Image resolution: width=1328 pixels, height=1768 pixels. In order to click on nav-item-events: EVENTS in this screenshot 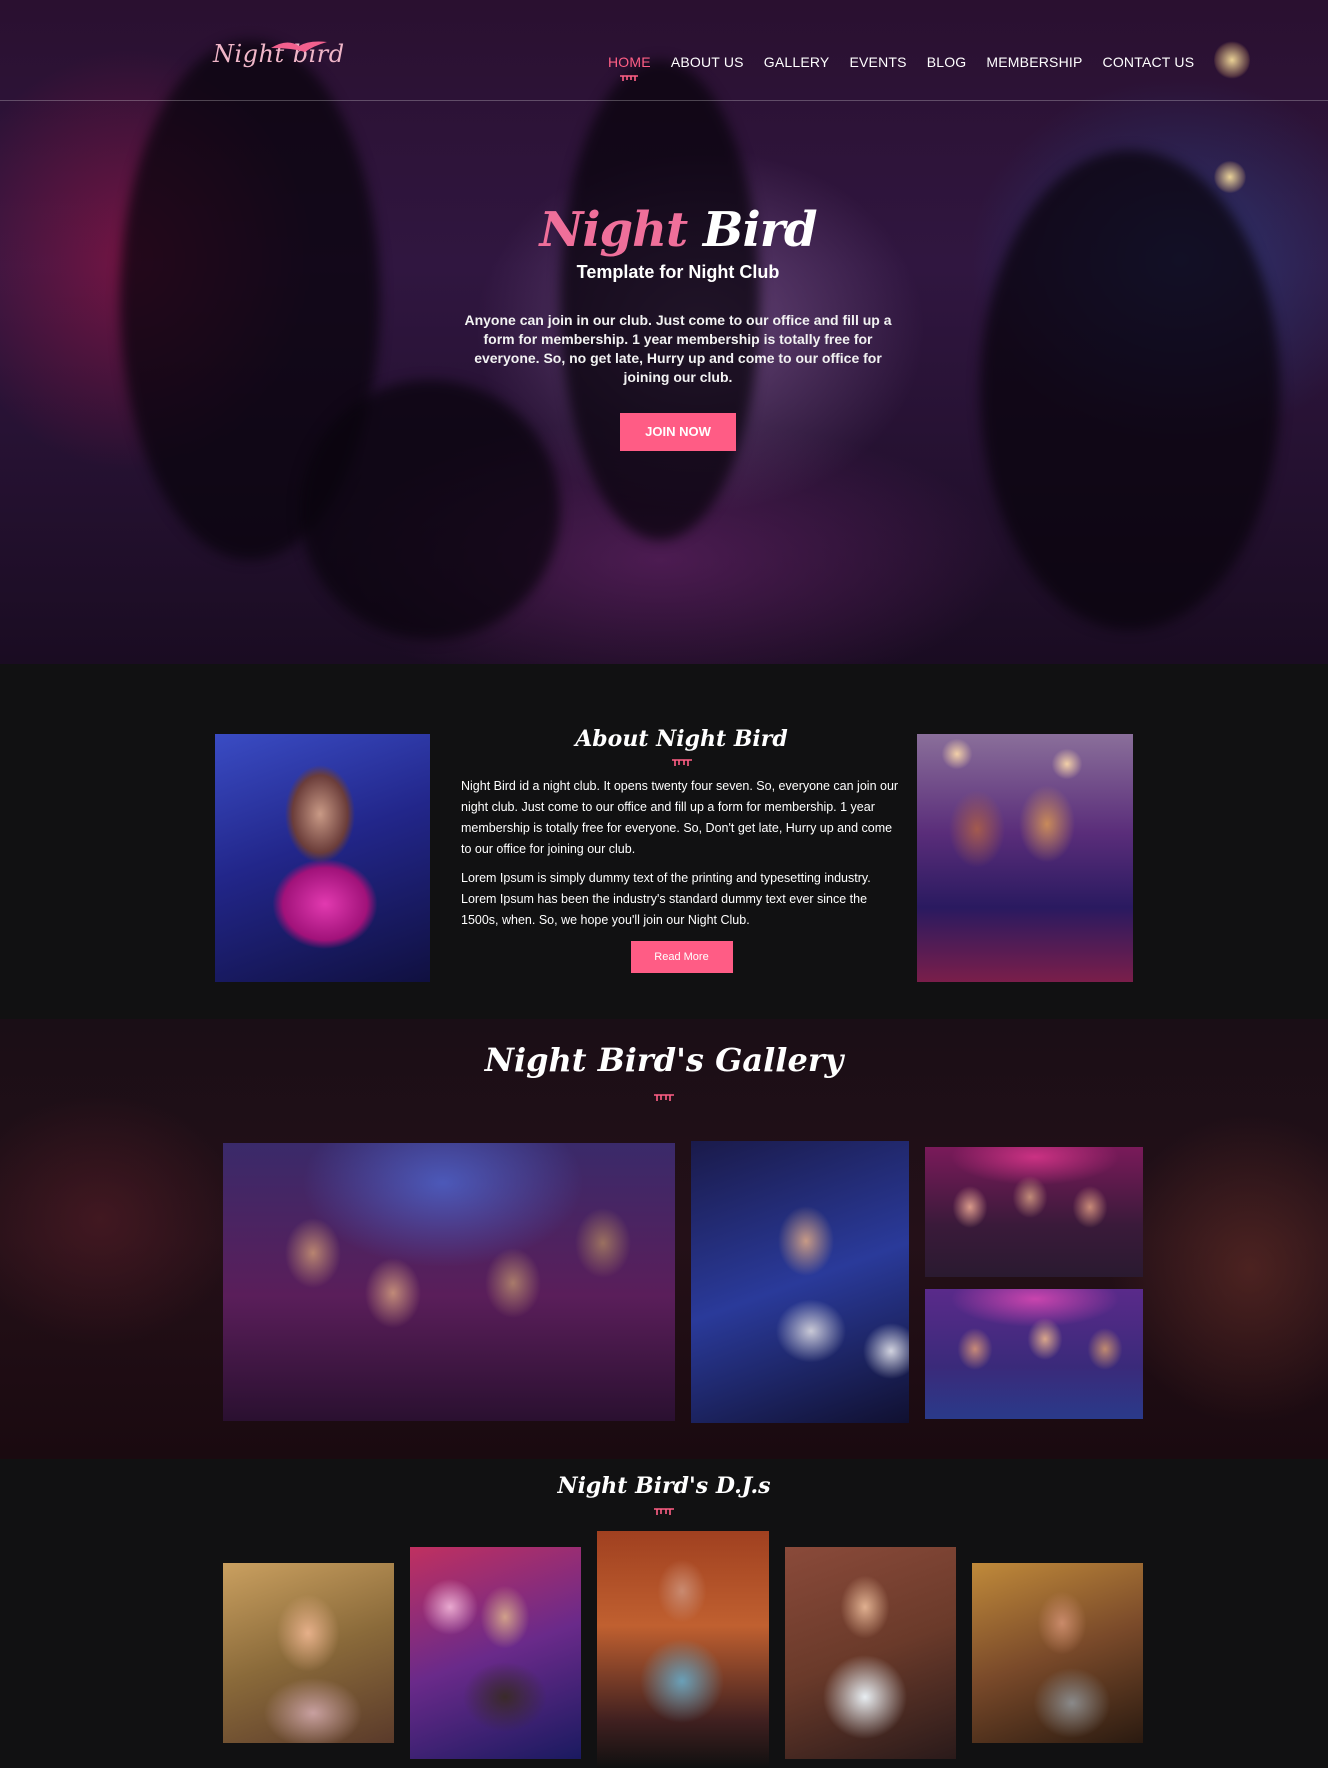, I will do `click(877, 62)`.